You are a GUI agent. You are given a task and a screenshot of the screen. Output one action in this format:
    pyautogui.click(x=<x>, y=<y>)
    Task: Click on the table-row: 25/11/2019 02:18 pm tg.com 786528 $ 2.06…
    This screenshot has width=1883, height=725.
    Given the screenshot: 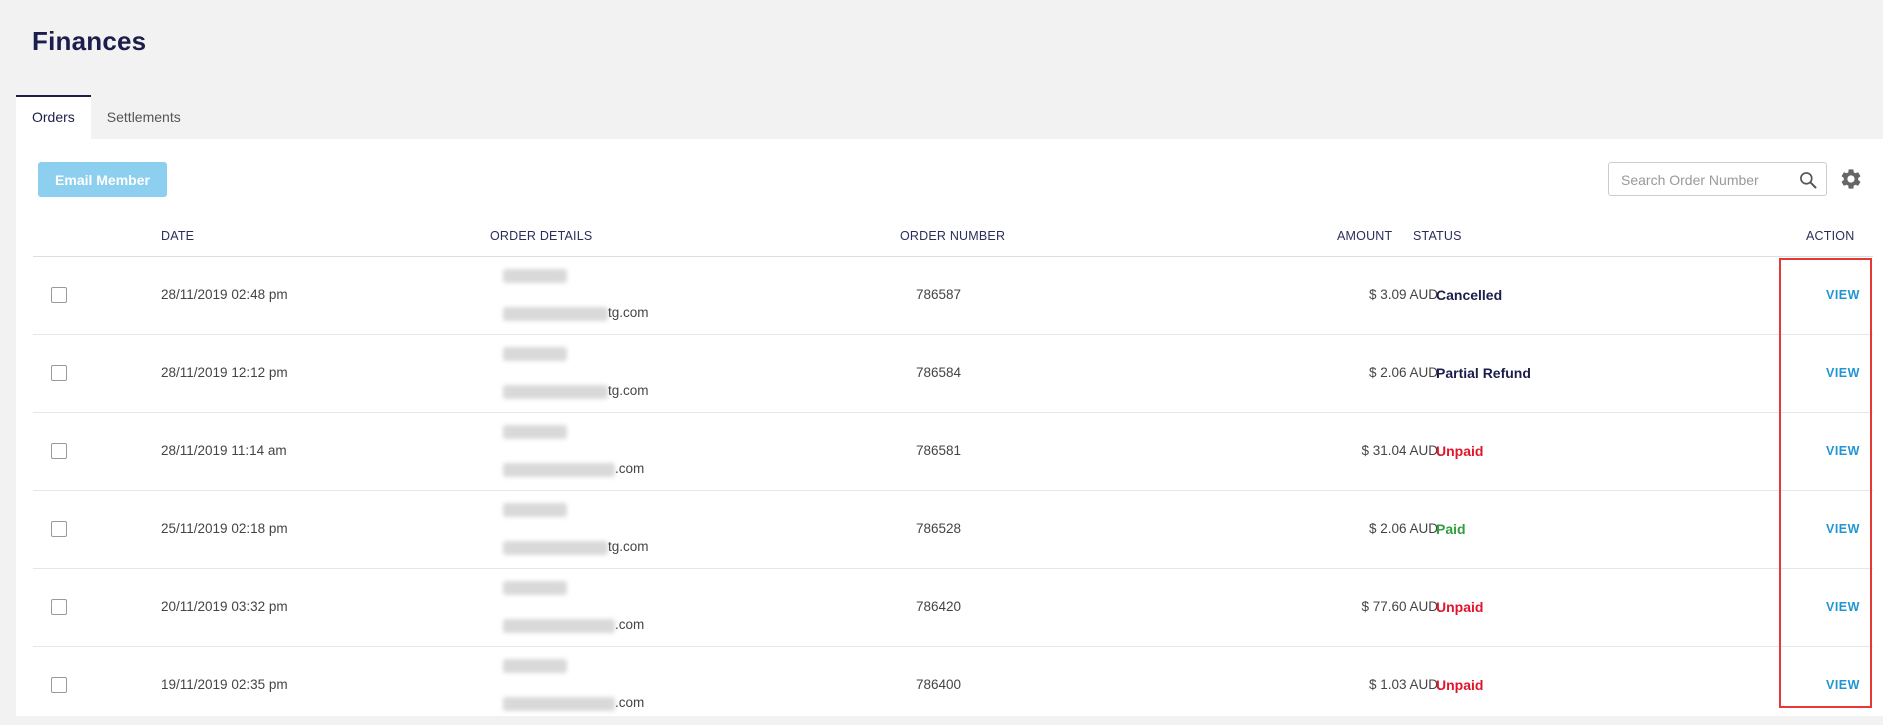 What is the action you would take?
    pyautogui.click(x=953, y=530)
    